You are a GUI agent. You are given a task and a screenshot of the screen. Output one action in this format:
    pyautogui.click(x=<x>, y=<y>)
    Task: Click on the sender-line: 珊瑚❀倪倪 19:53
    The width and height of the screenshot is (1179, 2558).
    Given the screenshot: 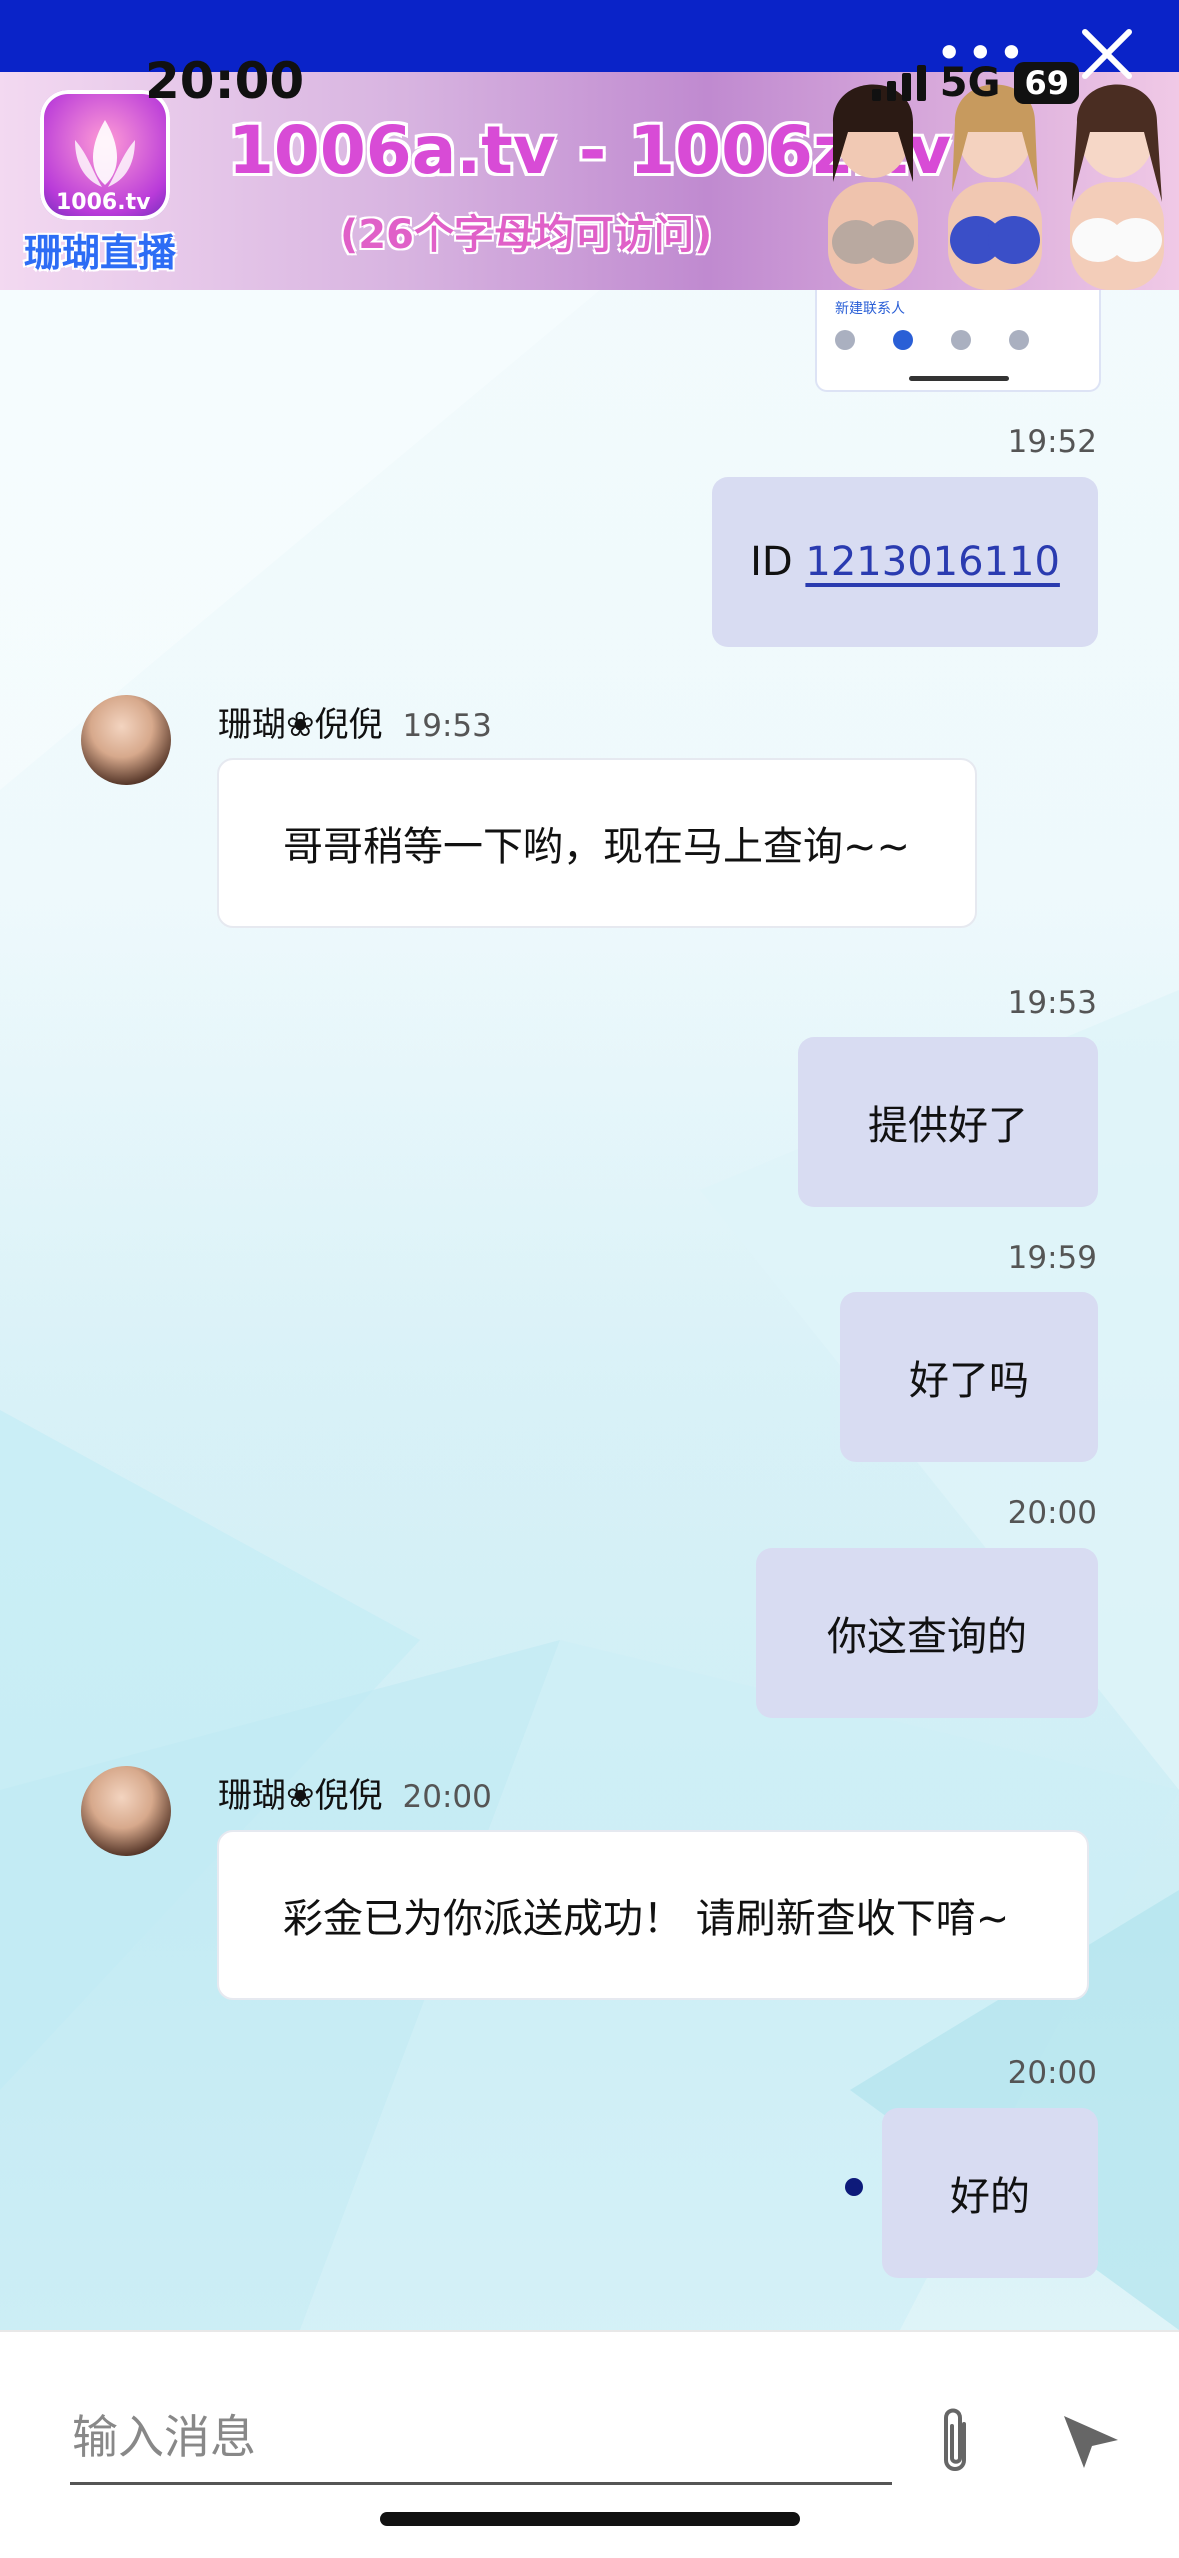 What is the action you would take?
    pyautogui.click(x=355, y=721)
    